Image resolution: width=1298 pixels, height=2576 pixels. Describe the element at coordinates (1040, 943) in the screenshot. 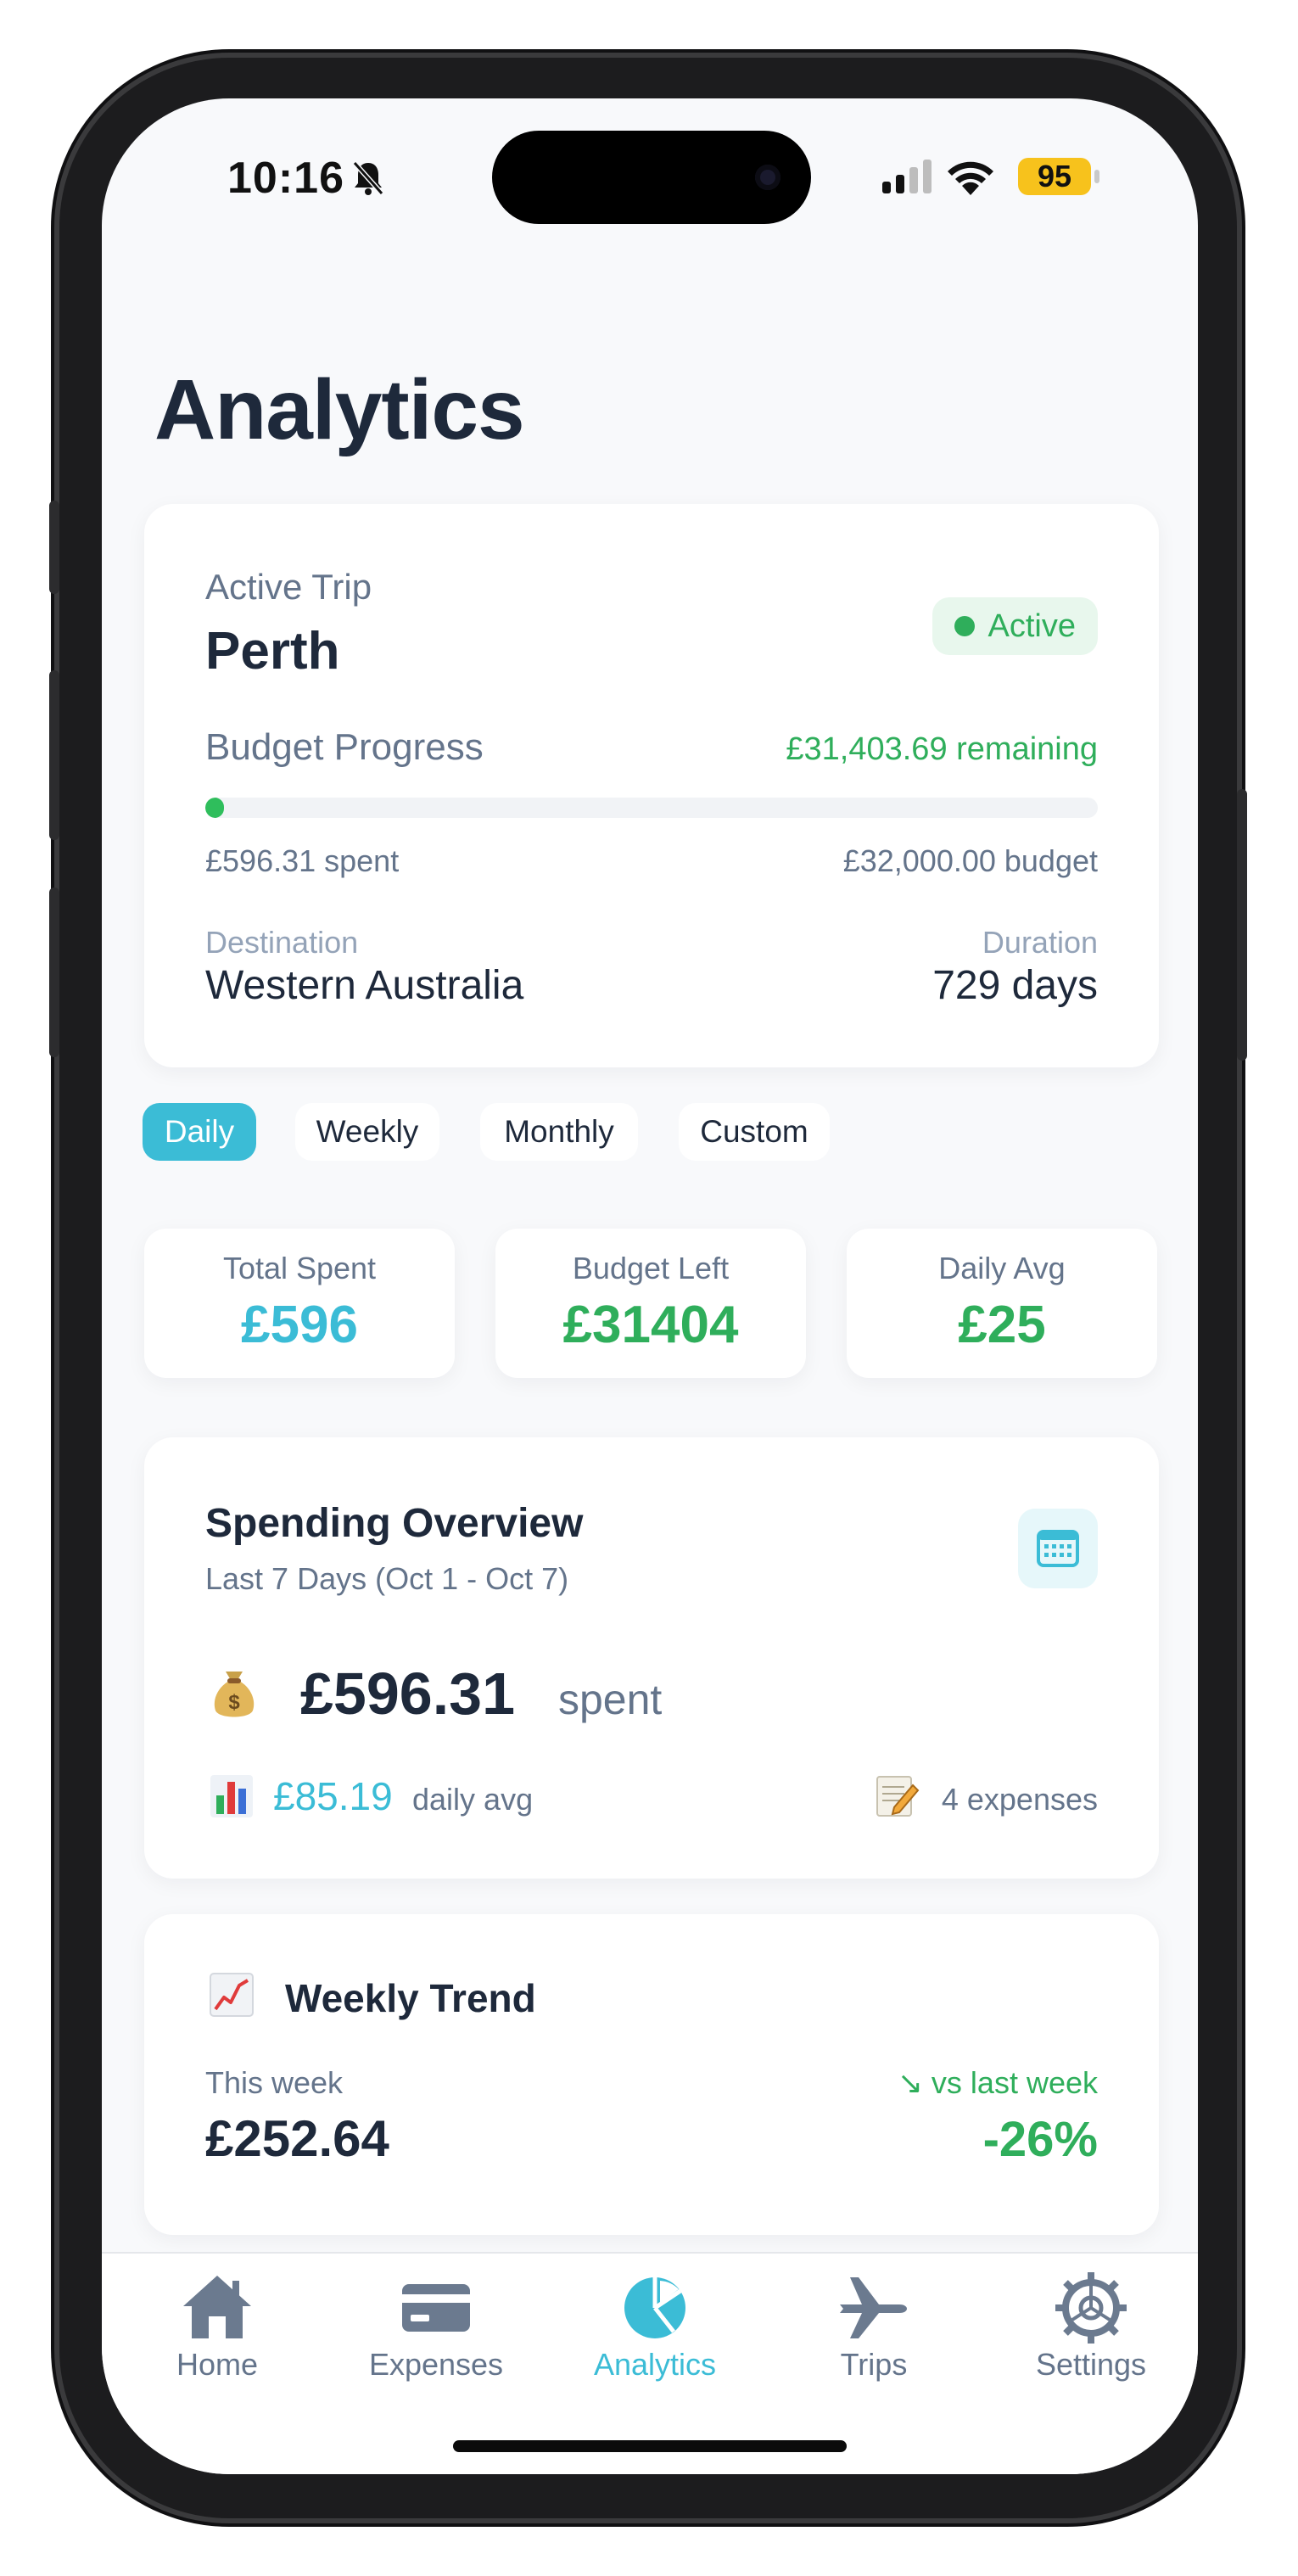

I see `duration-label: Duration` at that location.